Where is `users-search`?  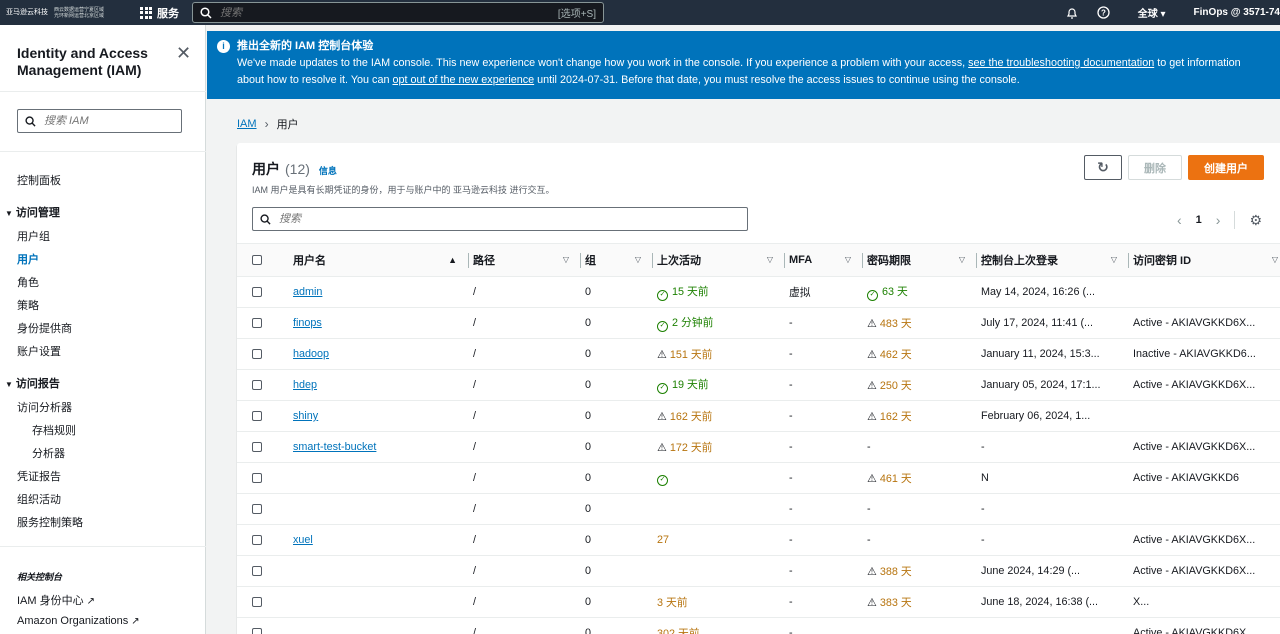 users-search is located at coordinates (500, 219).